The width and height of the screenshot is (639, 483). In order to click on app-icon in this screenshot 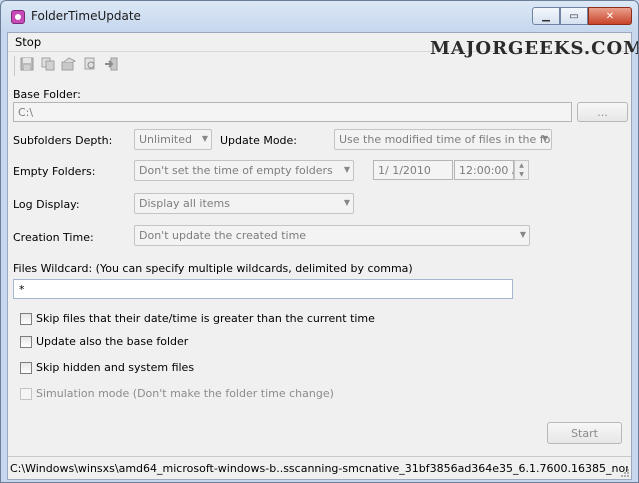, I will do `click(18, 17)`.